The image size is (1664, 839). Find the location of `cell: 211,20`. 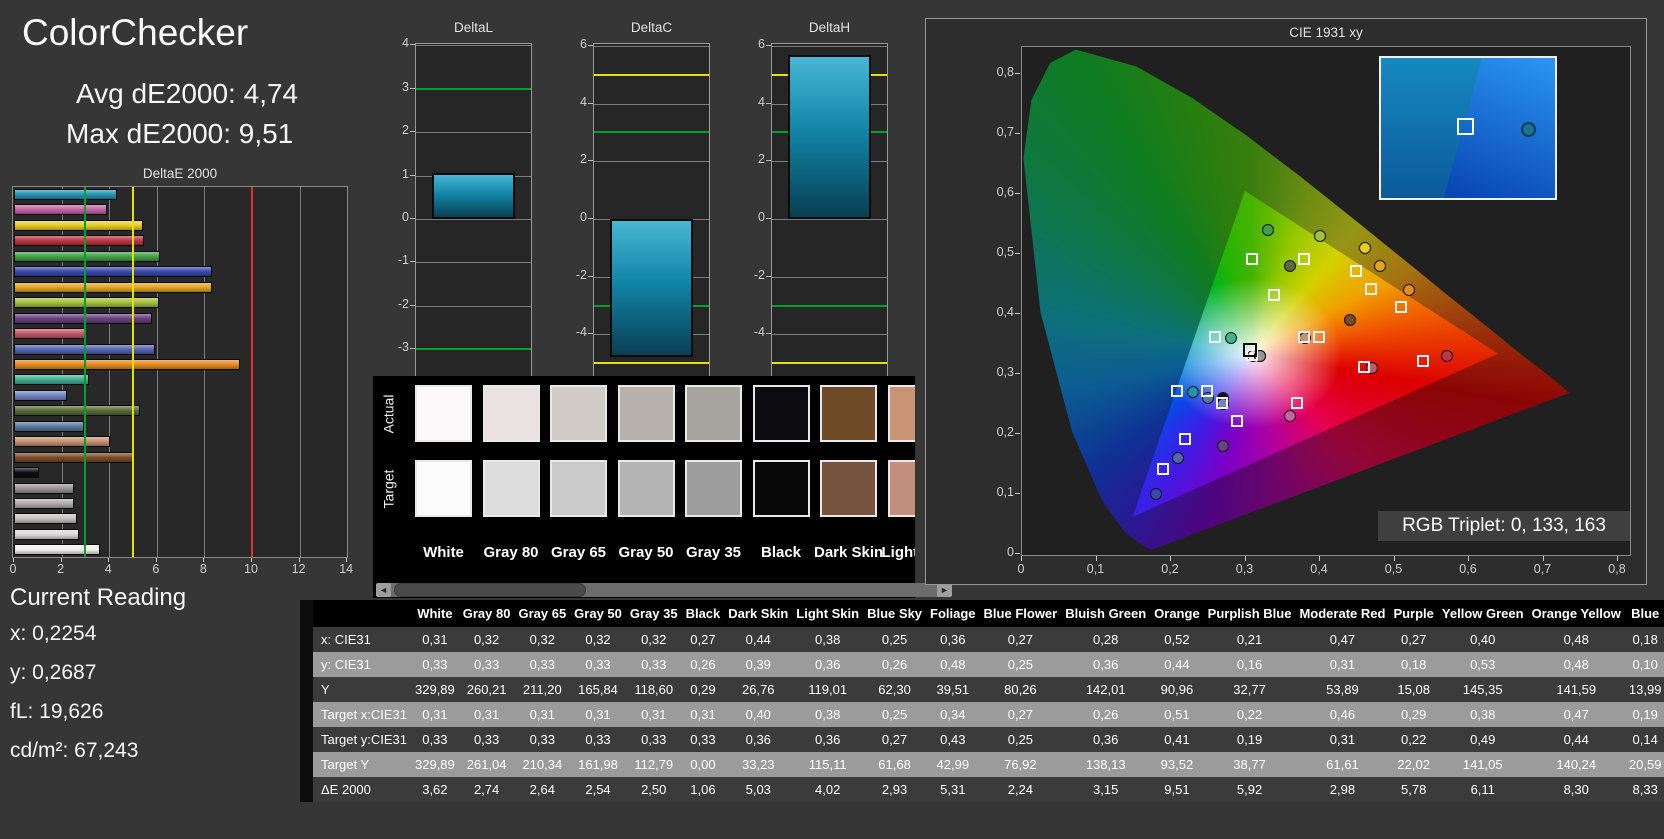

cell: 211,20 is located at coordinates (542, 689).